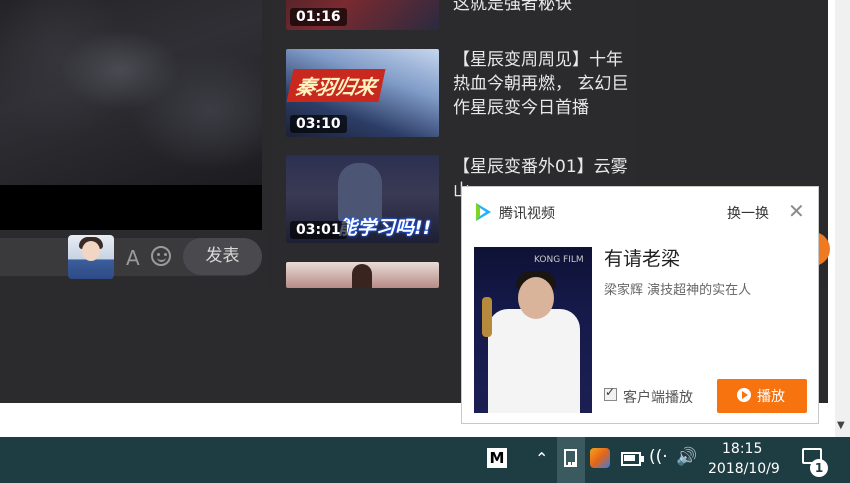 The width and height of the screenshot is (850, 483). Describe the element at coordinates (385, 228) in the screenshot. I see `thumbnail-banner: 能学习吗!!` at that location.